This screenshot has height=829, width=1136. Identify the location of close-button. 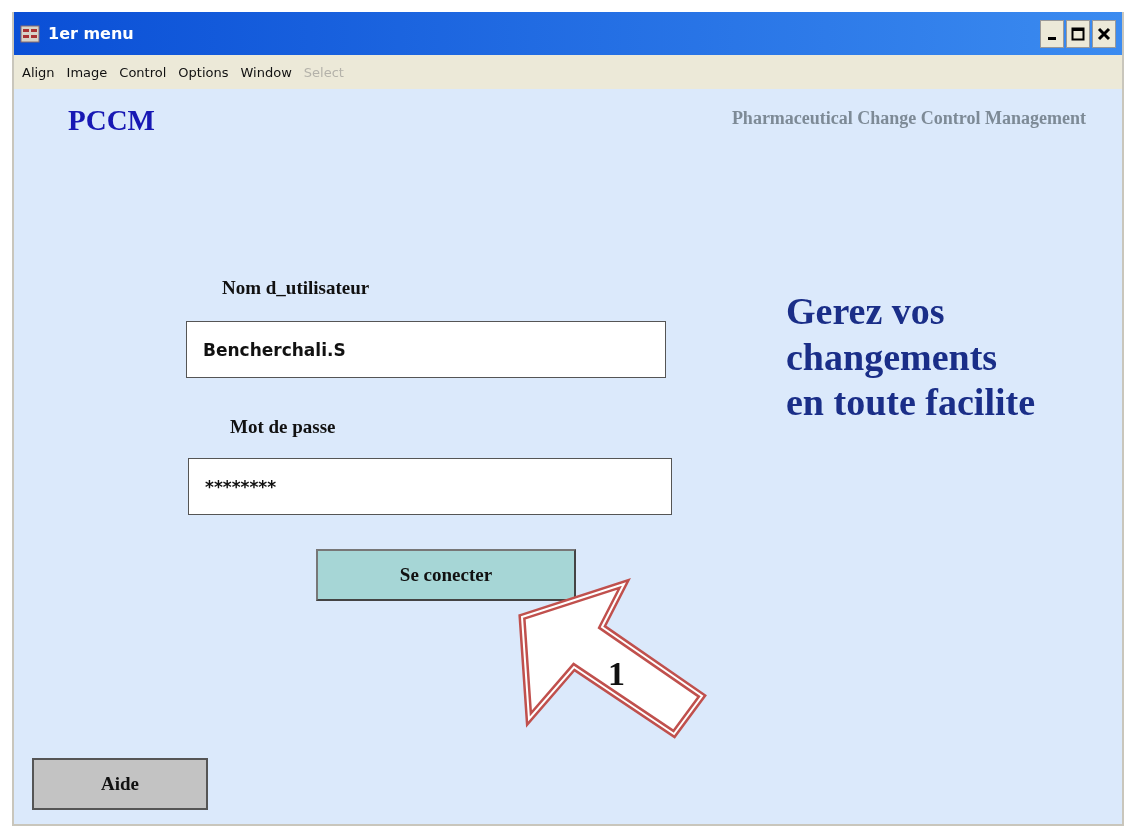
(1104, 33).